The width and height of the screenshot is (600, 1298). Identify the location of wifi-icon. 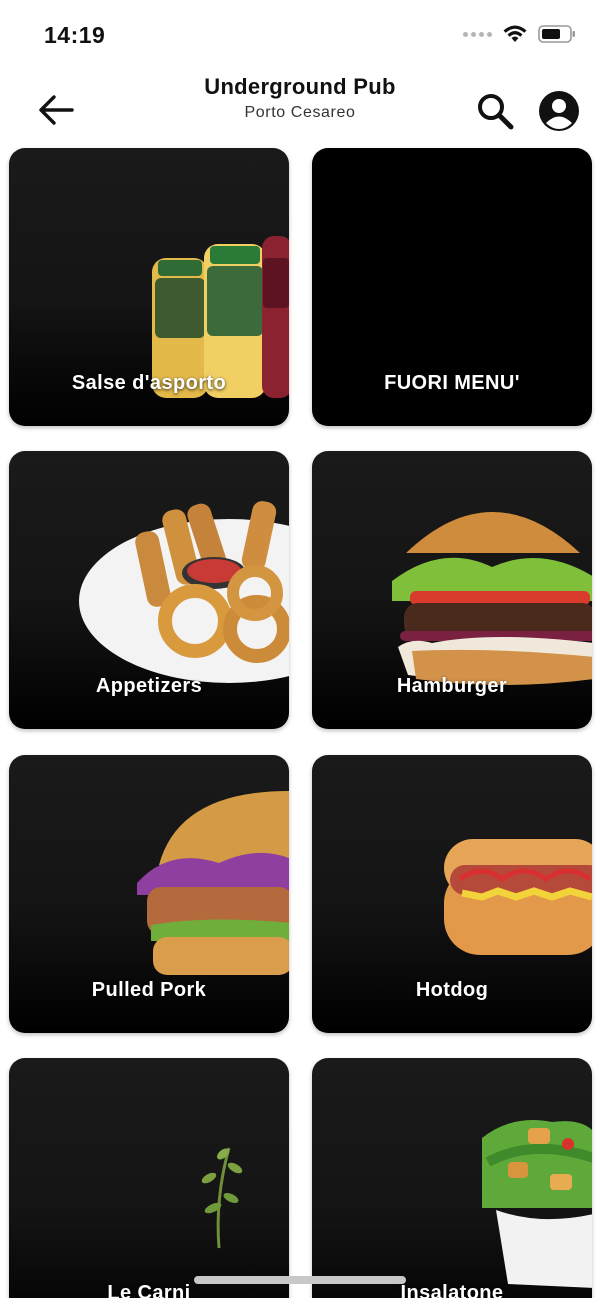
(515, 33).